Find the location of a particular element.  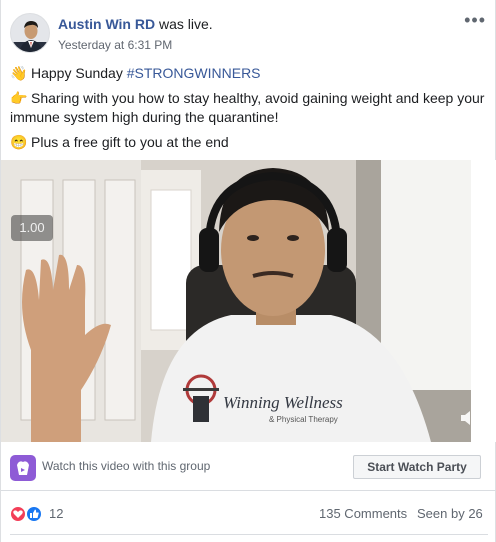

shirt-sub-text: & Physical Therapy is located at coordinates (303, 419).